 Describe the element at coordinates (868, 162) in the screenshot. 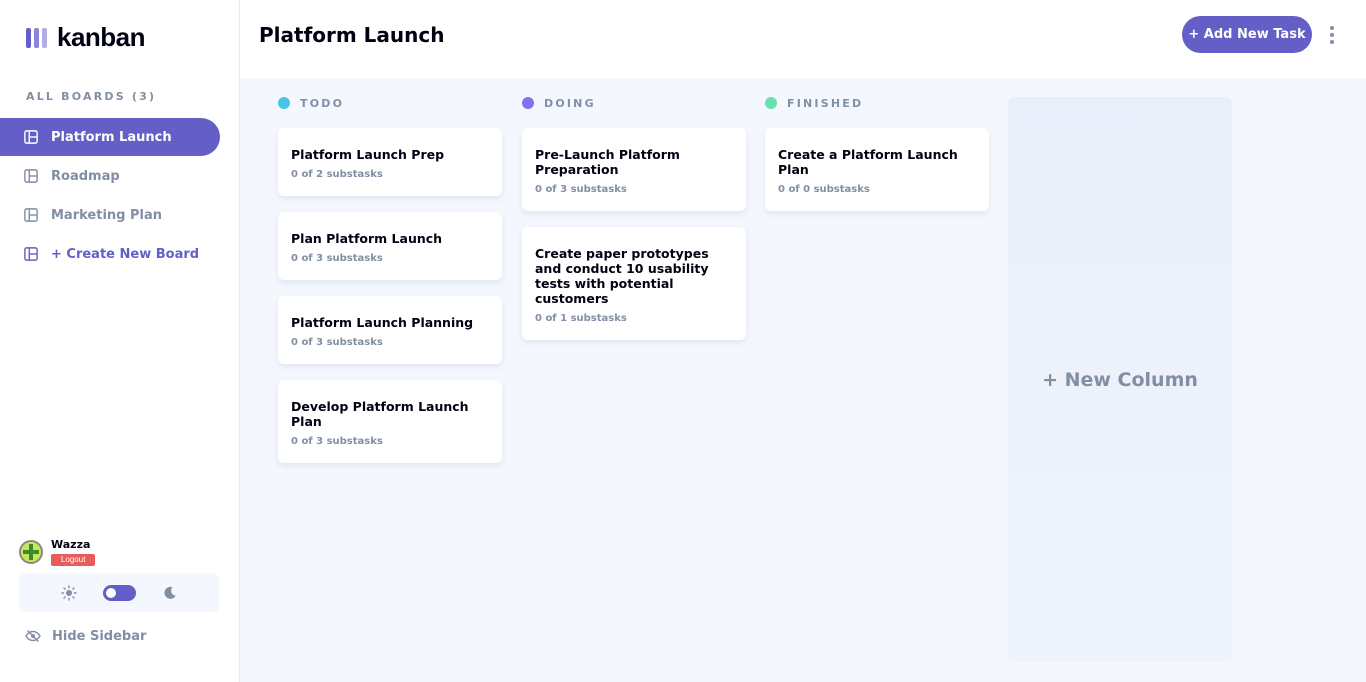

I see `task-title: Create a Platform Launch Plan` at that location.